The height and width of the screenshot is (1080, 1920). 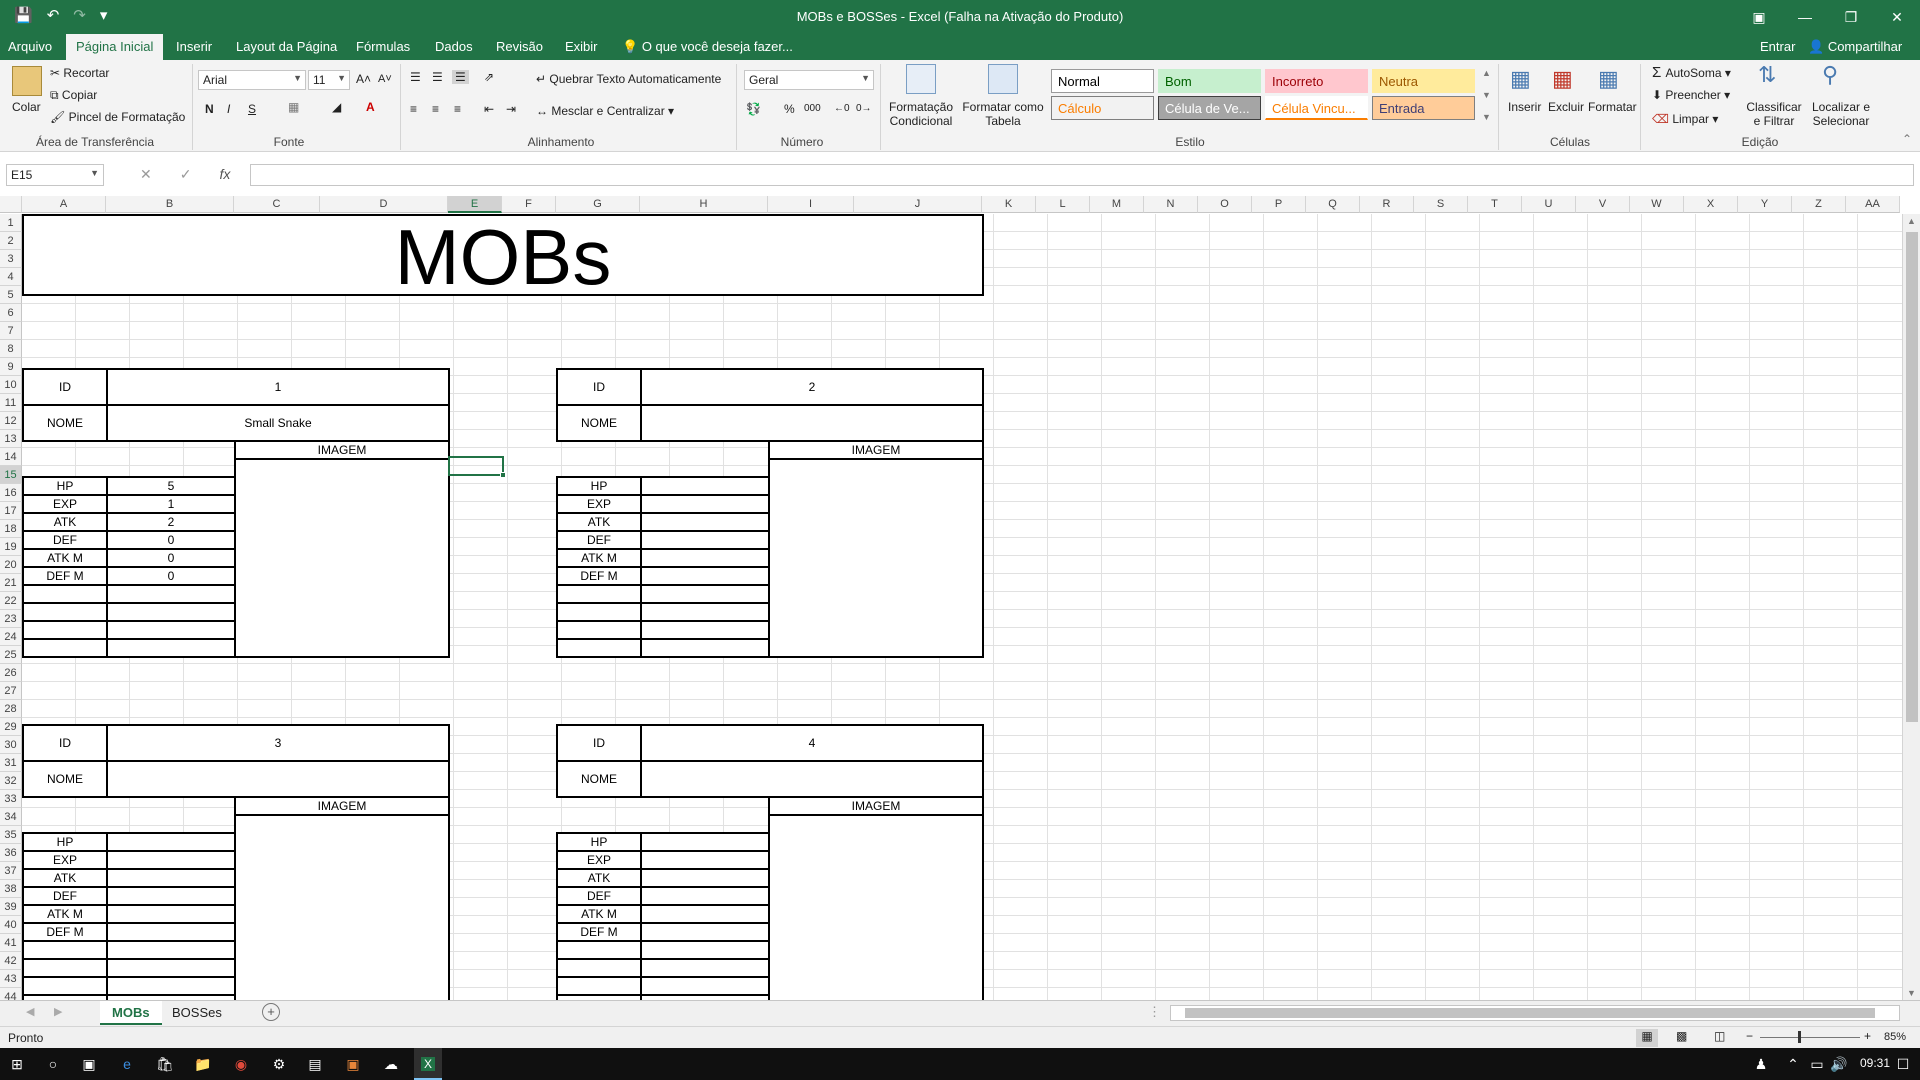 What do you see at coordinates (203, 1064) in the screenshot?
I see `file-explorer-icon: 📁` at bounding box center [203, 1064].